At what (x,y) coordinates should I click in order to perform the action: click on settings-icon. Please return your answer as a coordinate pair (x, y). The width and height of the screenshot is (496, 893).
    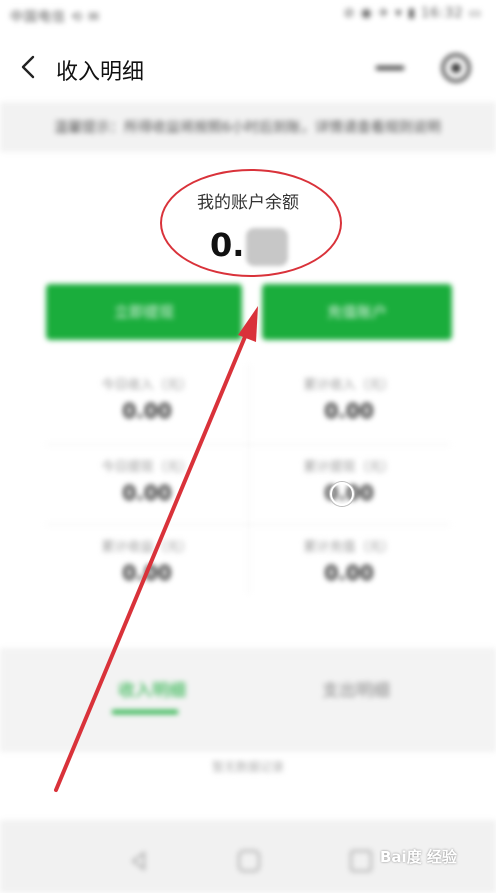
    Looking at the image, I should click on (456, 68).